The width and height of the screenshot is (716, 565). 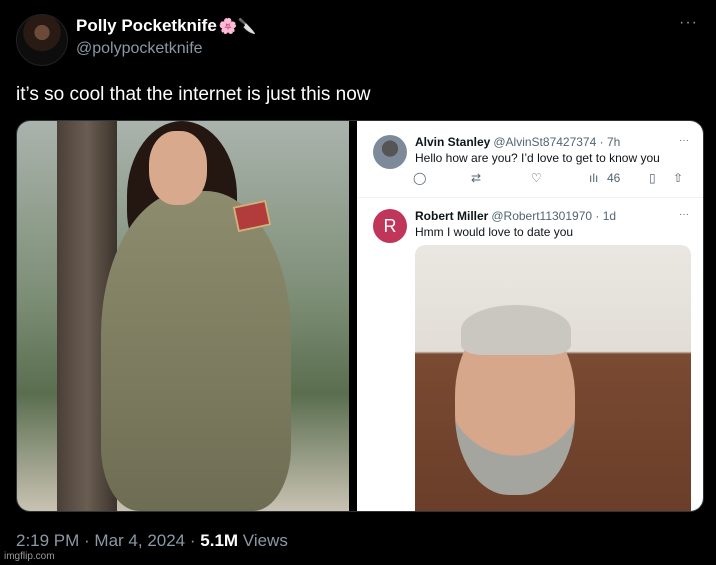 I want to click on views-count: 5.1M, so click(x=219, y=540).